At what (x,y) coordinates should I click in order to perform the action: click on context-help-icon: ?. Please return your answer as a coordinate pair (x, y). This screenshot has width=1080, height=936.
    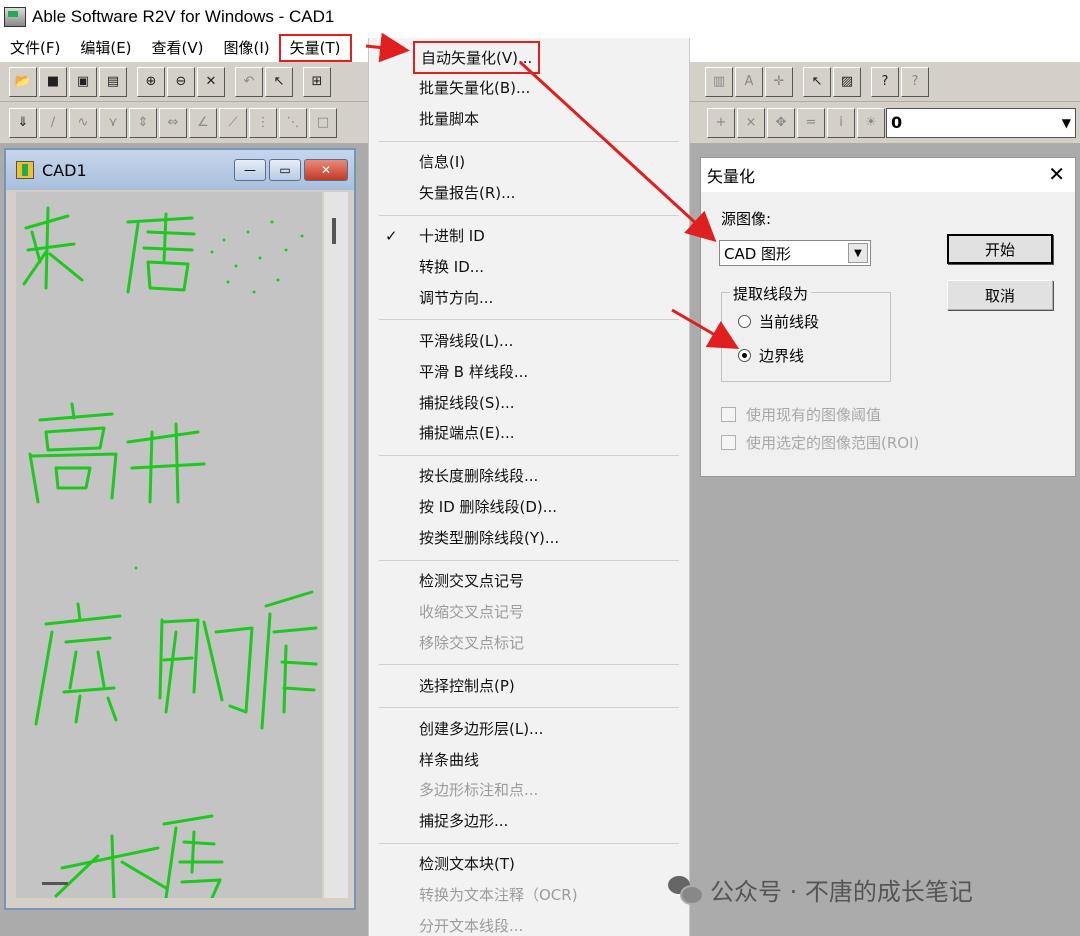
    Looking at the image, I should click on (915, 81).